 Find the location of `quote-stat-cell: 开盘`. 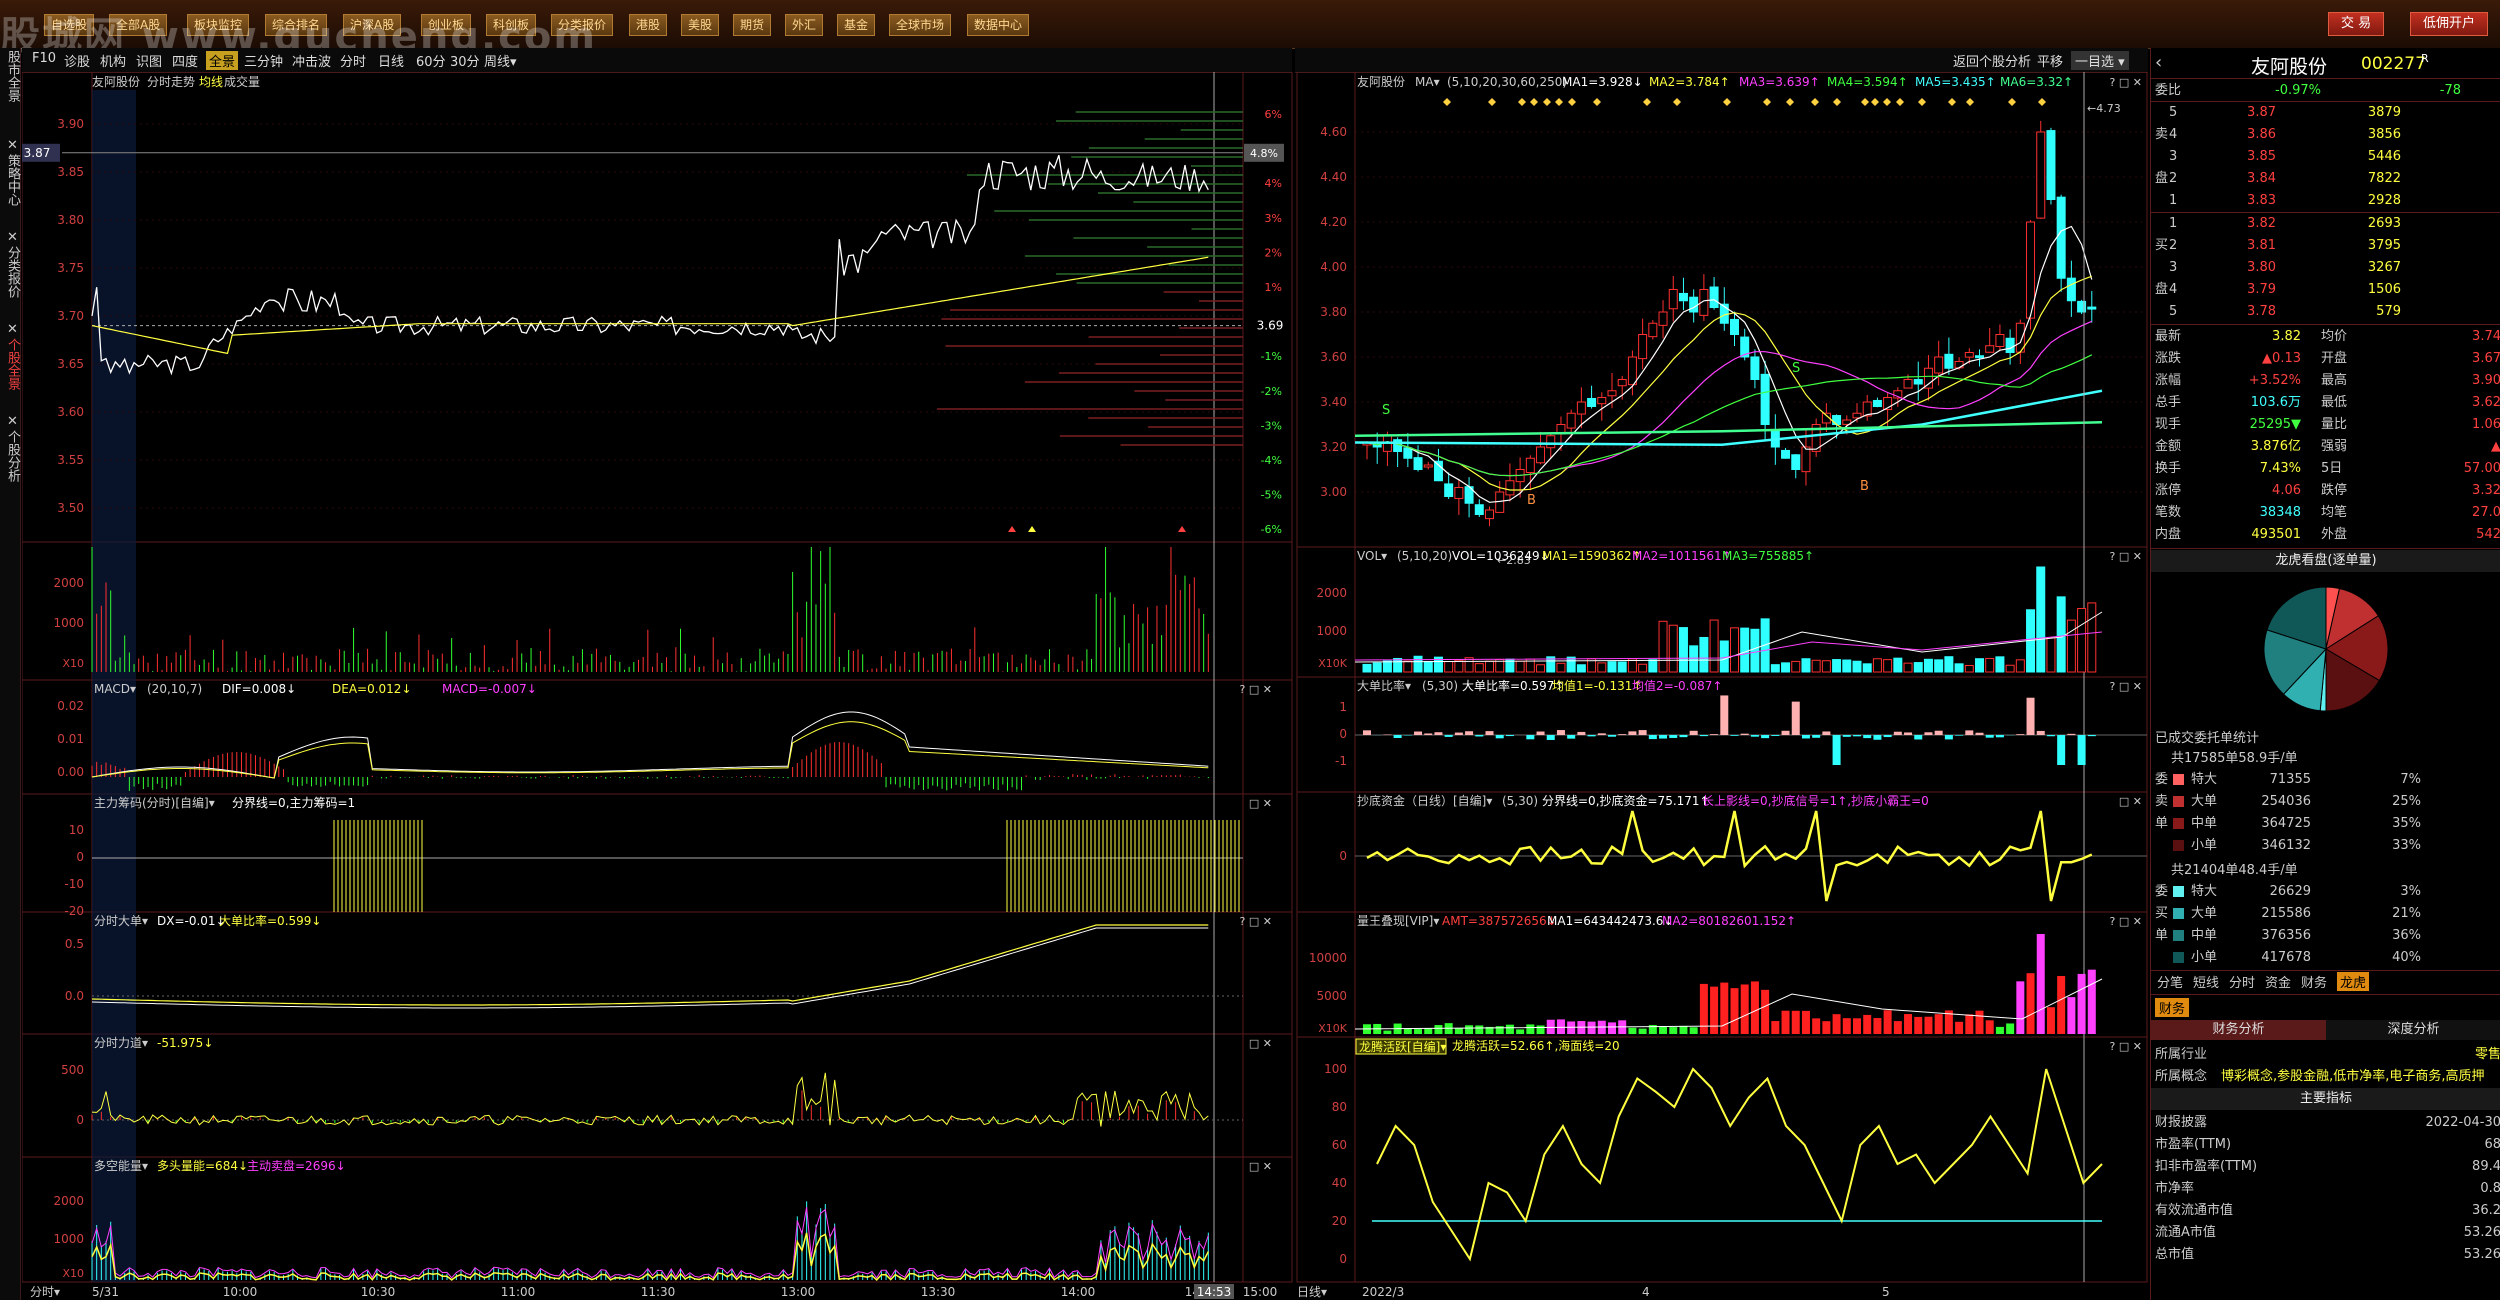

quote-stat-cell: 开盘 is located at coordinates (2334, 358).